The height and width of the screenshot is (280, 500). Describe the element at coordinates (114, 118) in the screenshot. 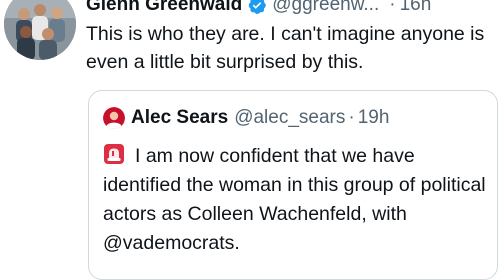

I see `quoted-author-avatar` at that location.